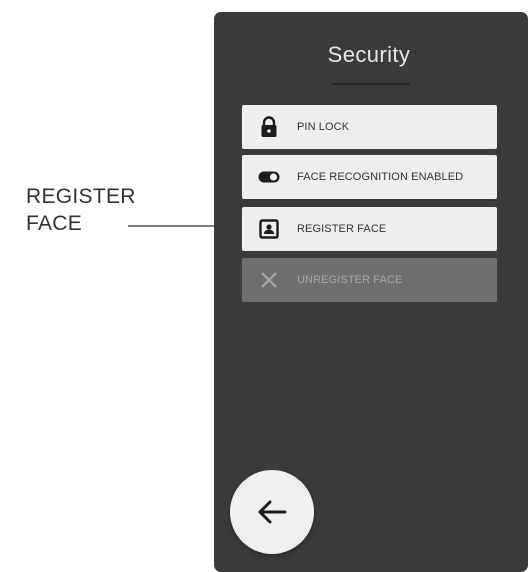  I want to click on menu-item-label: REGISTER FACE, so click(342, 229).